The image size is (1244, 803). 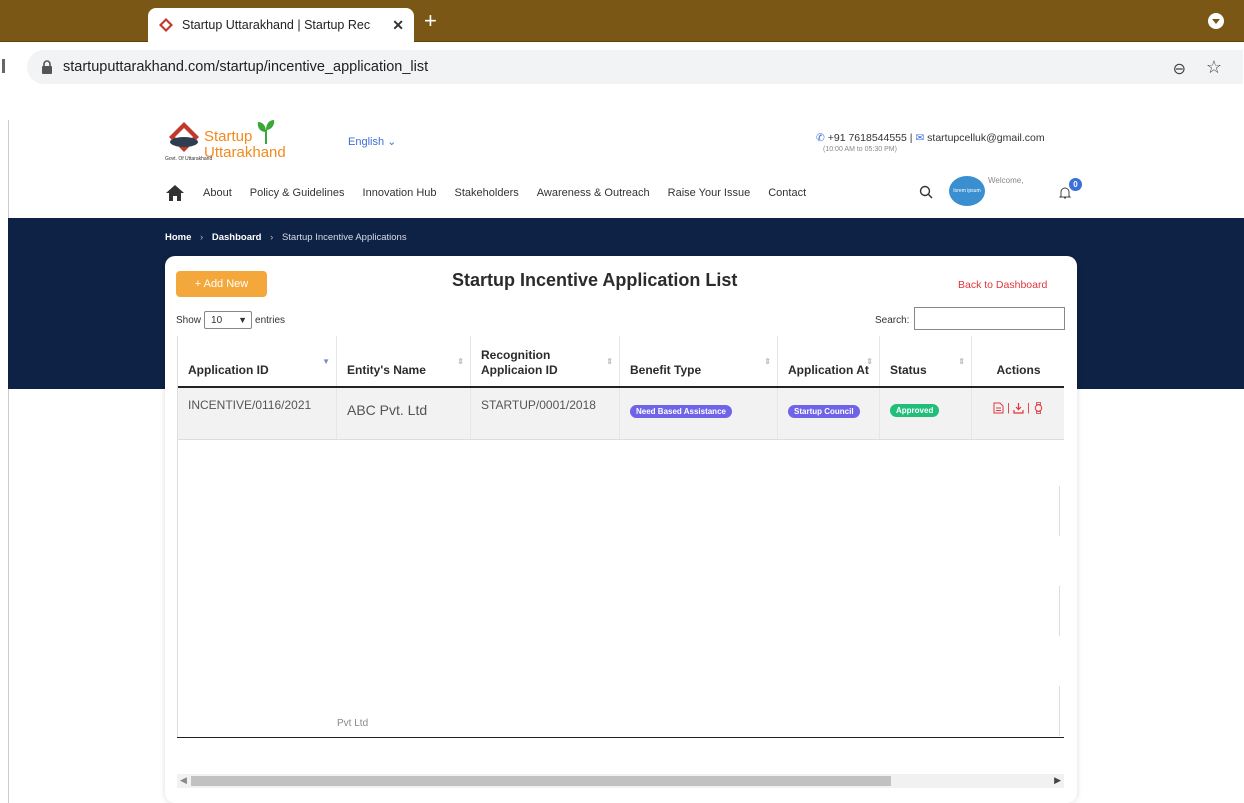 I want to click on search-input, so click(x=989, y=318).